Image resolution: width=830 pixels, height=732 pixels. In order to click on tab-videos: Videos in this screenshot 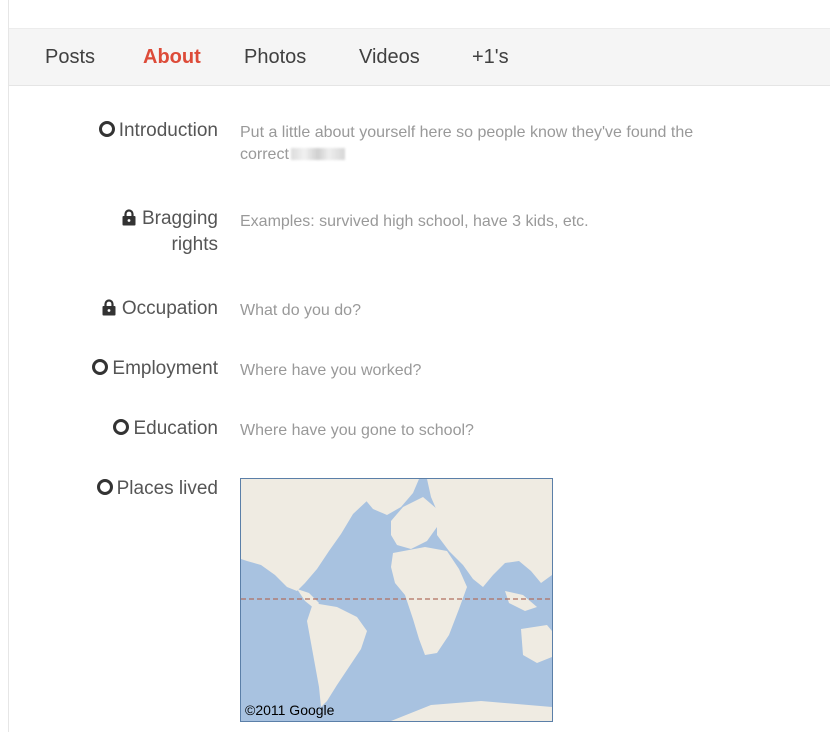, I will do `click(389, 57)`.